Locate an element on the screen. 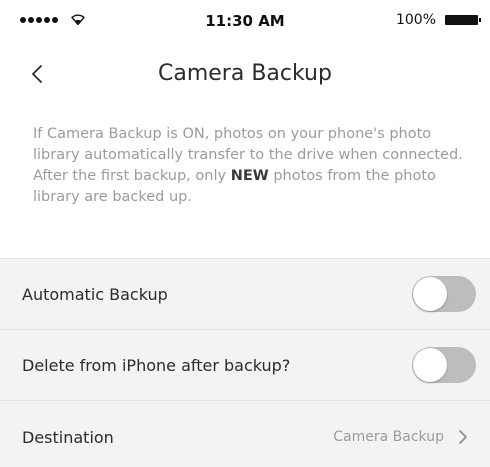 This screenshot has height=467, width=490. destination-value: Camera Backup is located at coordinates (388, 437).